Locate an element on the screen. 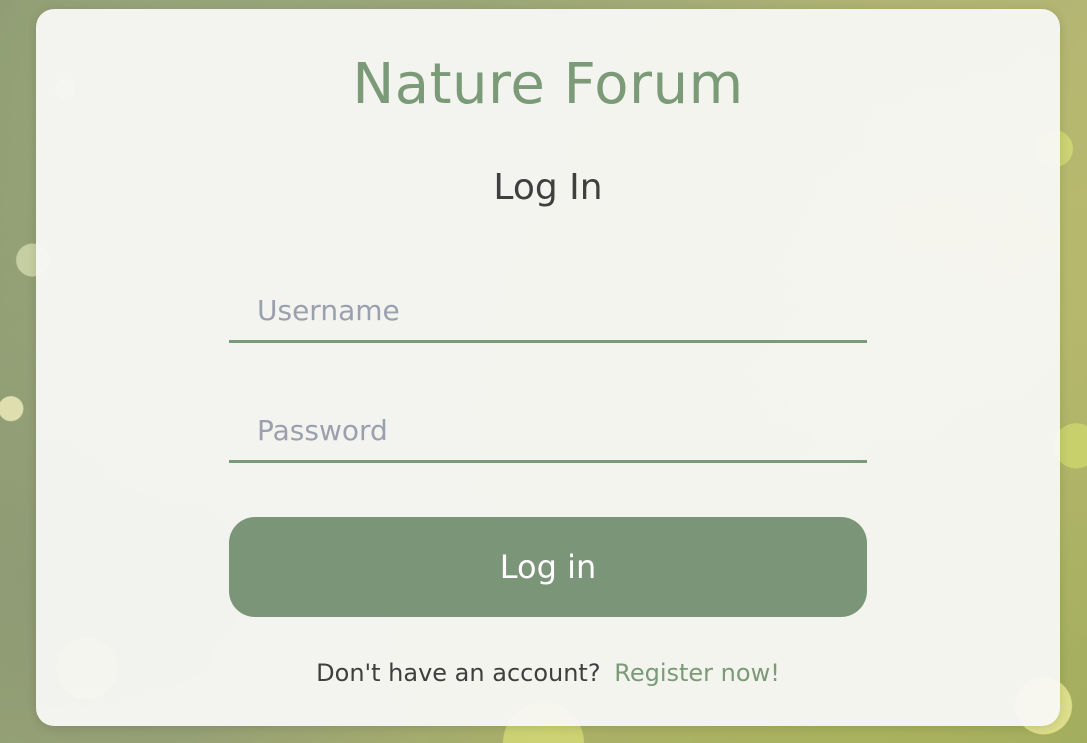 The height and width of the screenshot is (743, 1087). register-prompt-text: Don't have an account? is located at coordinates (458, 673).